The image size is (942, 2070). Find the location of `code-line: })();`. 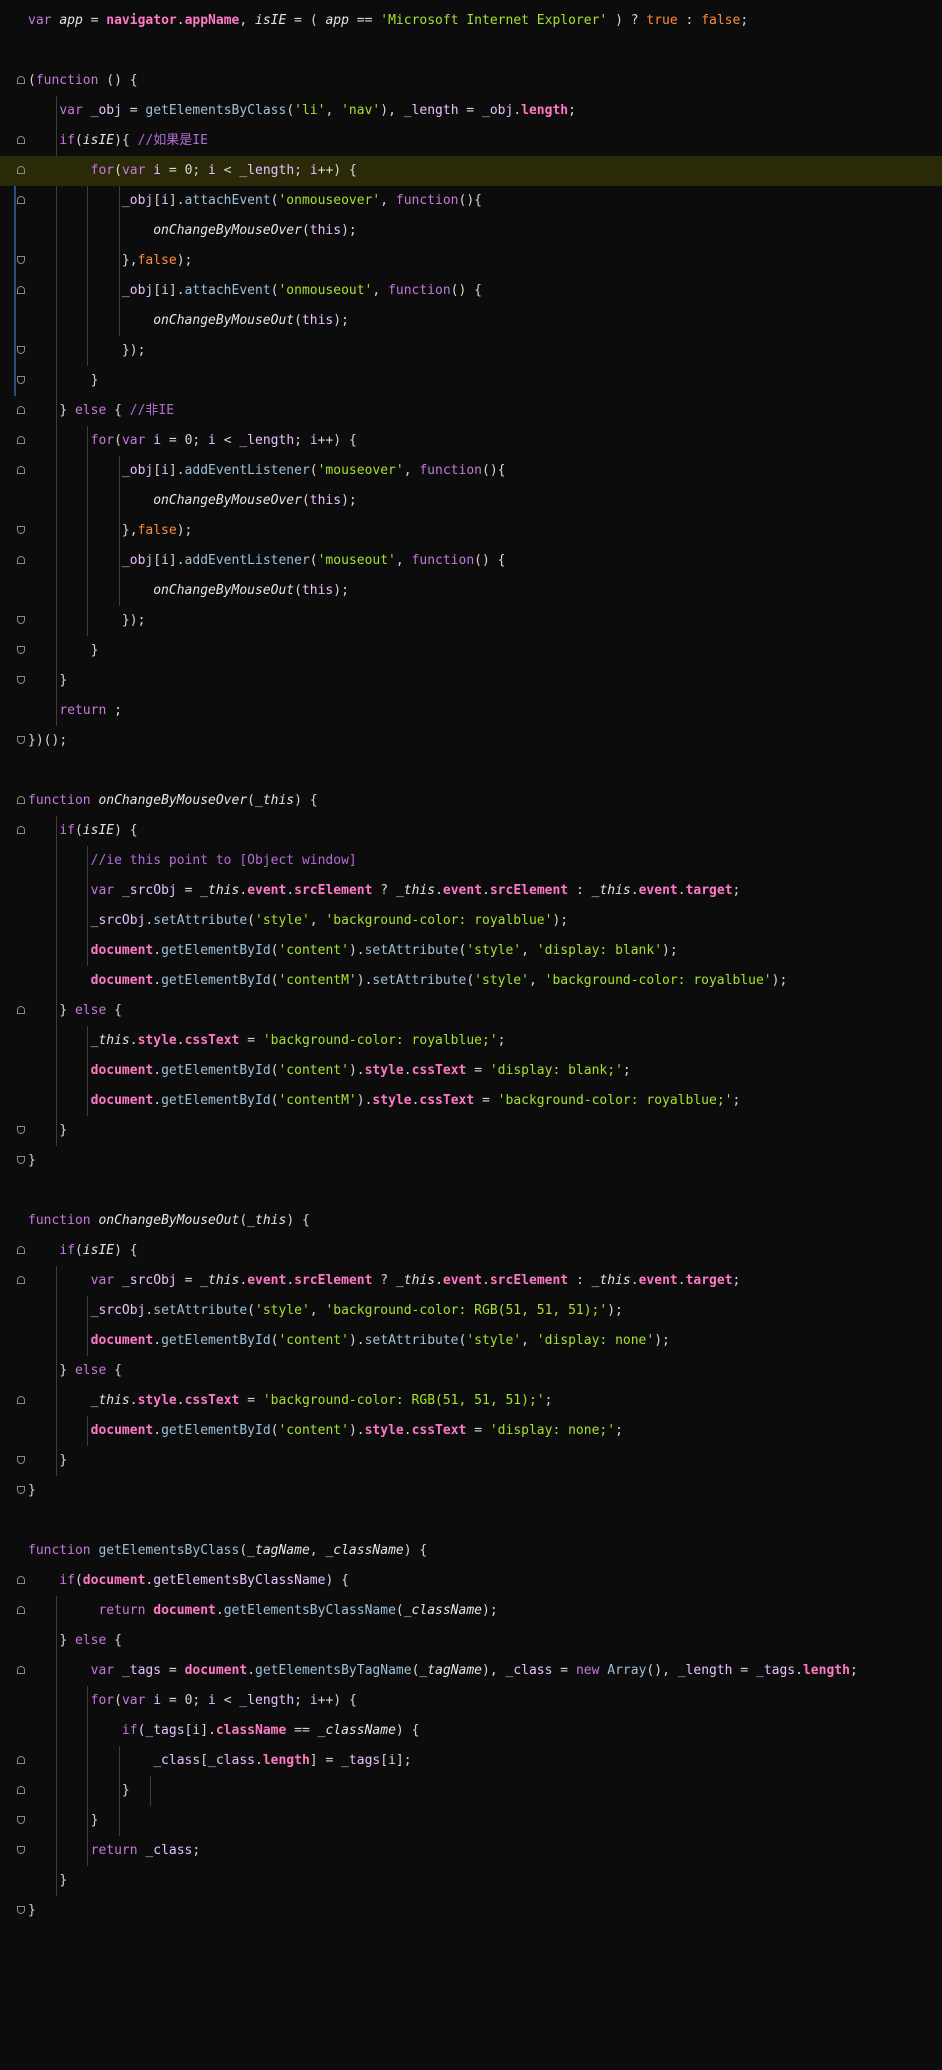

code-line: })(); is located at coordinates (471, 741).